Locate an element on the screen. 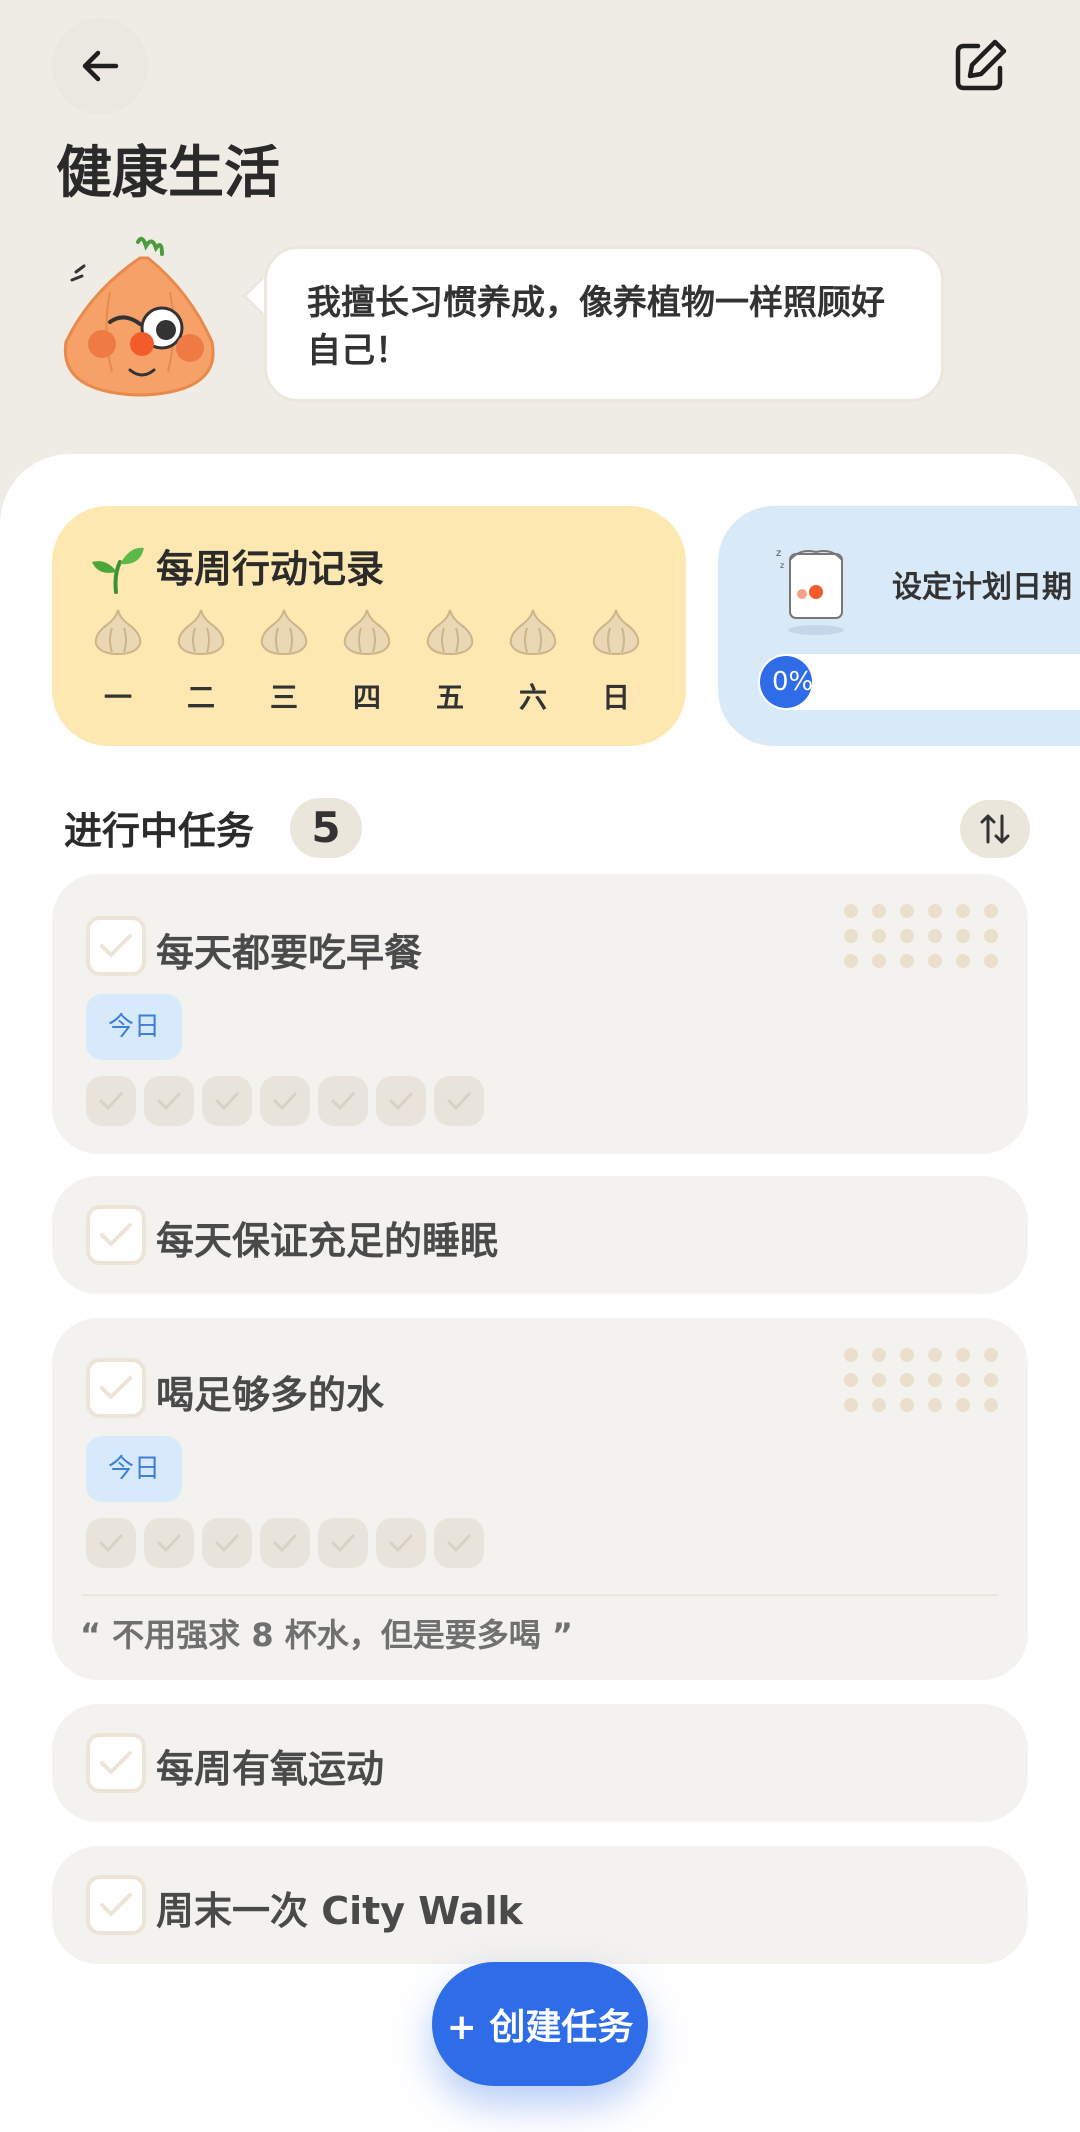 Image resolution: width=1080 pixels, height=2132 pixels. task-card: 每天都要吃早餐 今日 is located at coordinates (540, 1014).